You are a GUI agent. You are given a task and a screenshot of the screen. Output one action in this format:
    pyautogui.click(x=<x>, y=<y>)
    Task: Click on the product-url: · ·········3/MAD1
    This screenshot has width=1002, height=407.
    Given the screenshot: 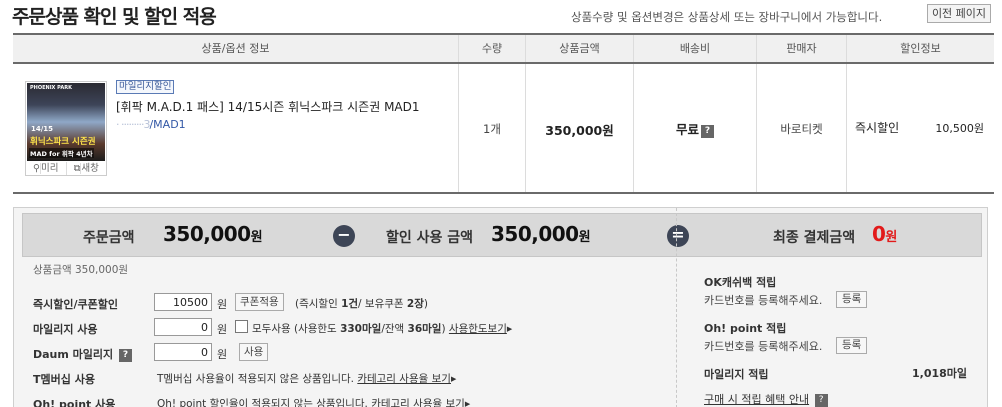 What is the action you would take?
    pyautogui.click(x=151, y=124)
    